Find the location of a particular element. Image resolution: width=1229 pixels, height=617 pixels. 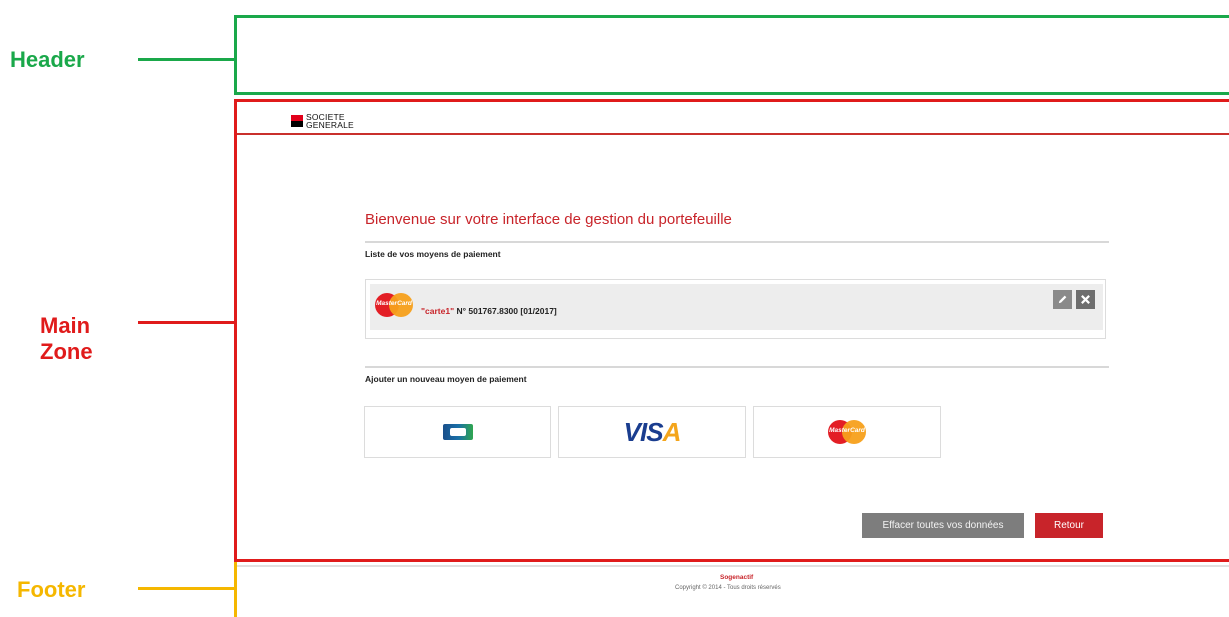

logo-text: SOCIETE GENERALE is located at coordinates (330, 121).